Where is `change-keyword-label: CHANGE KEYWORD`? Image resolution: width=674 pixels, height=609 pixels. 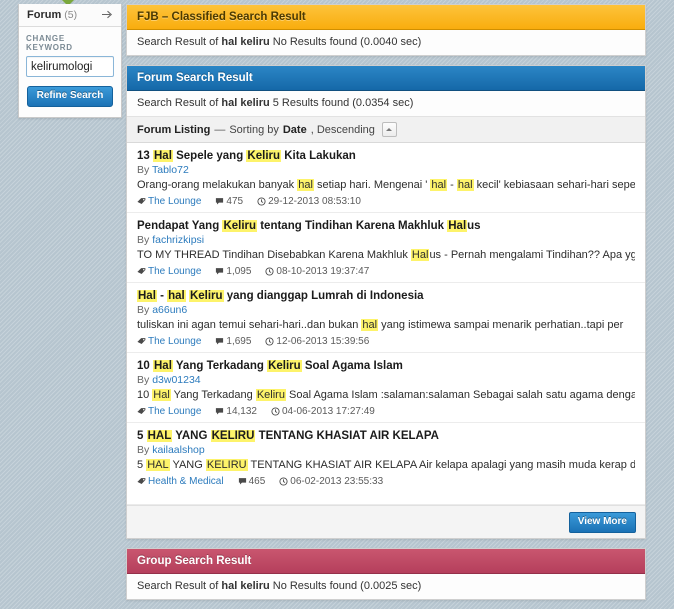
change-keyword-label: CHANGE KEYWORD is located at coordinates (49, 43).